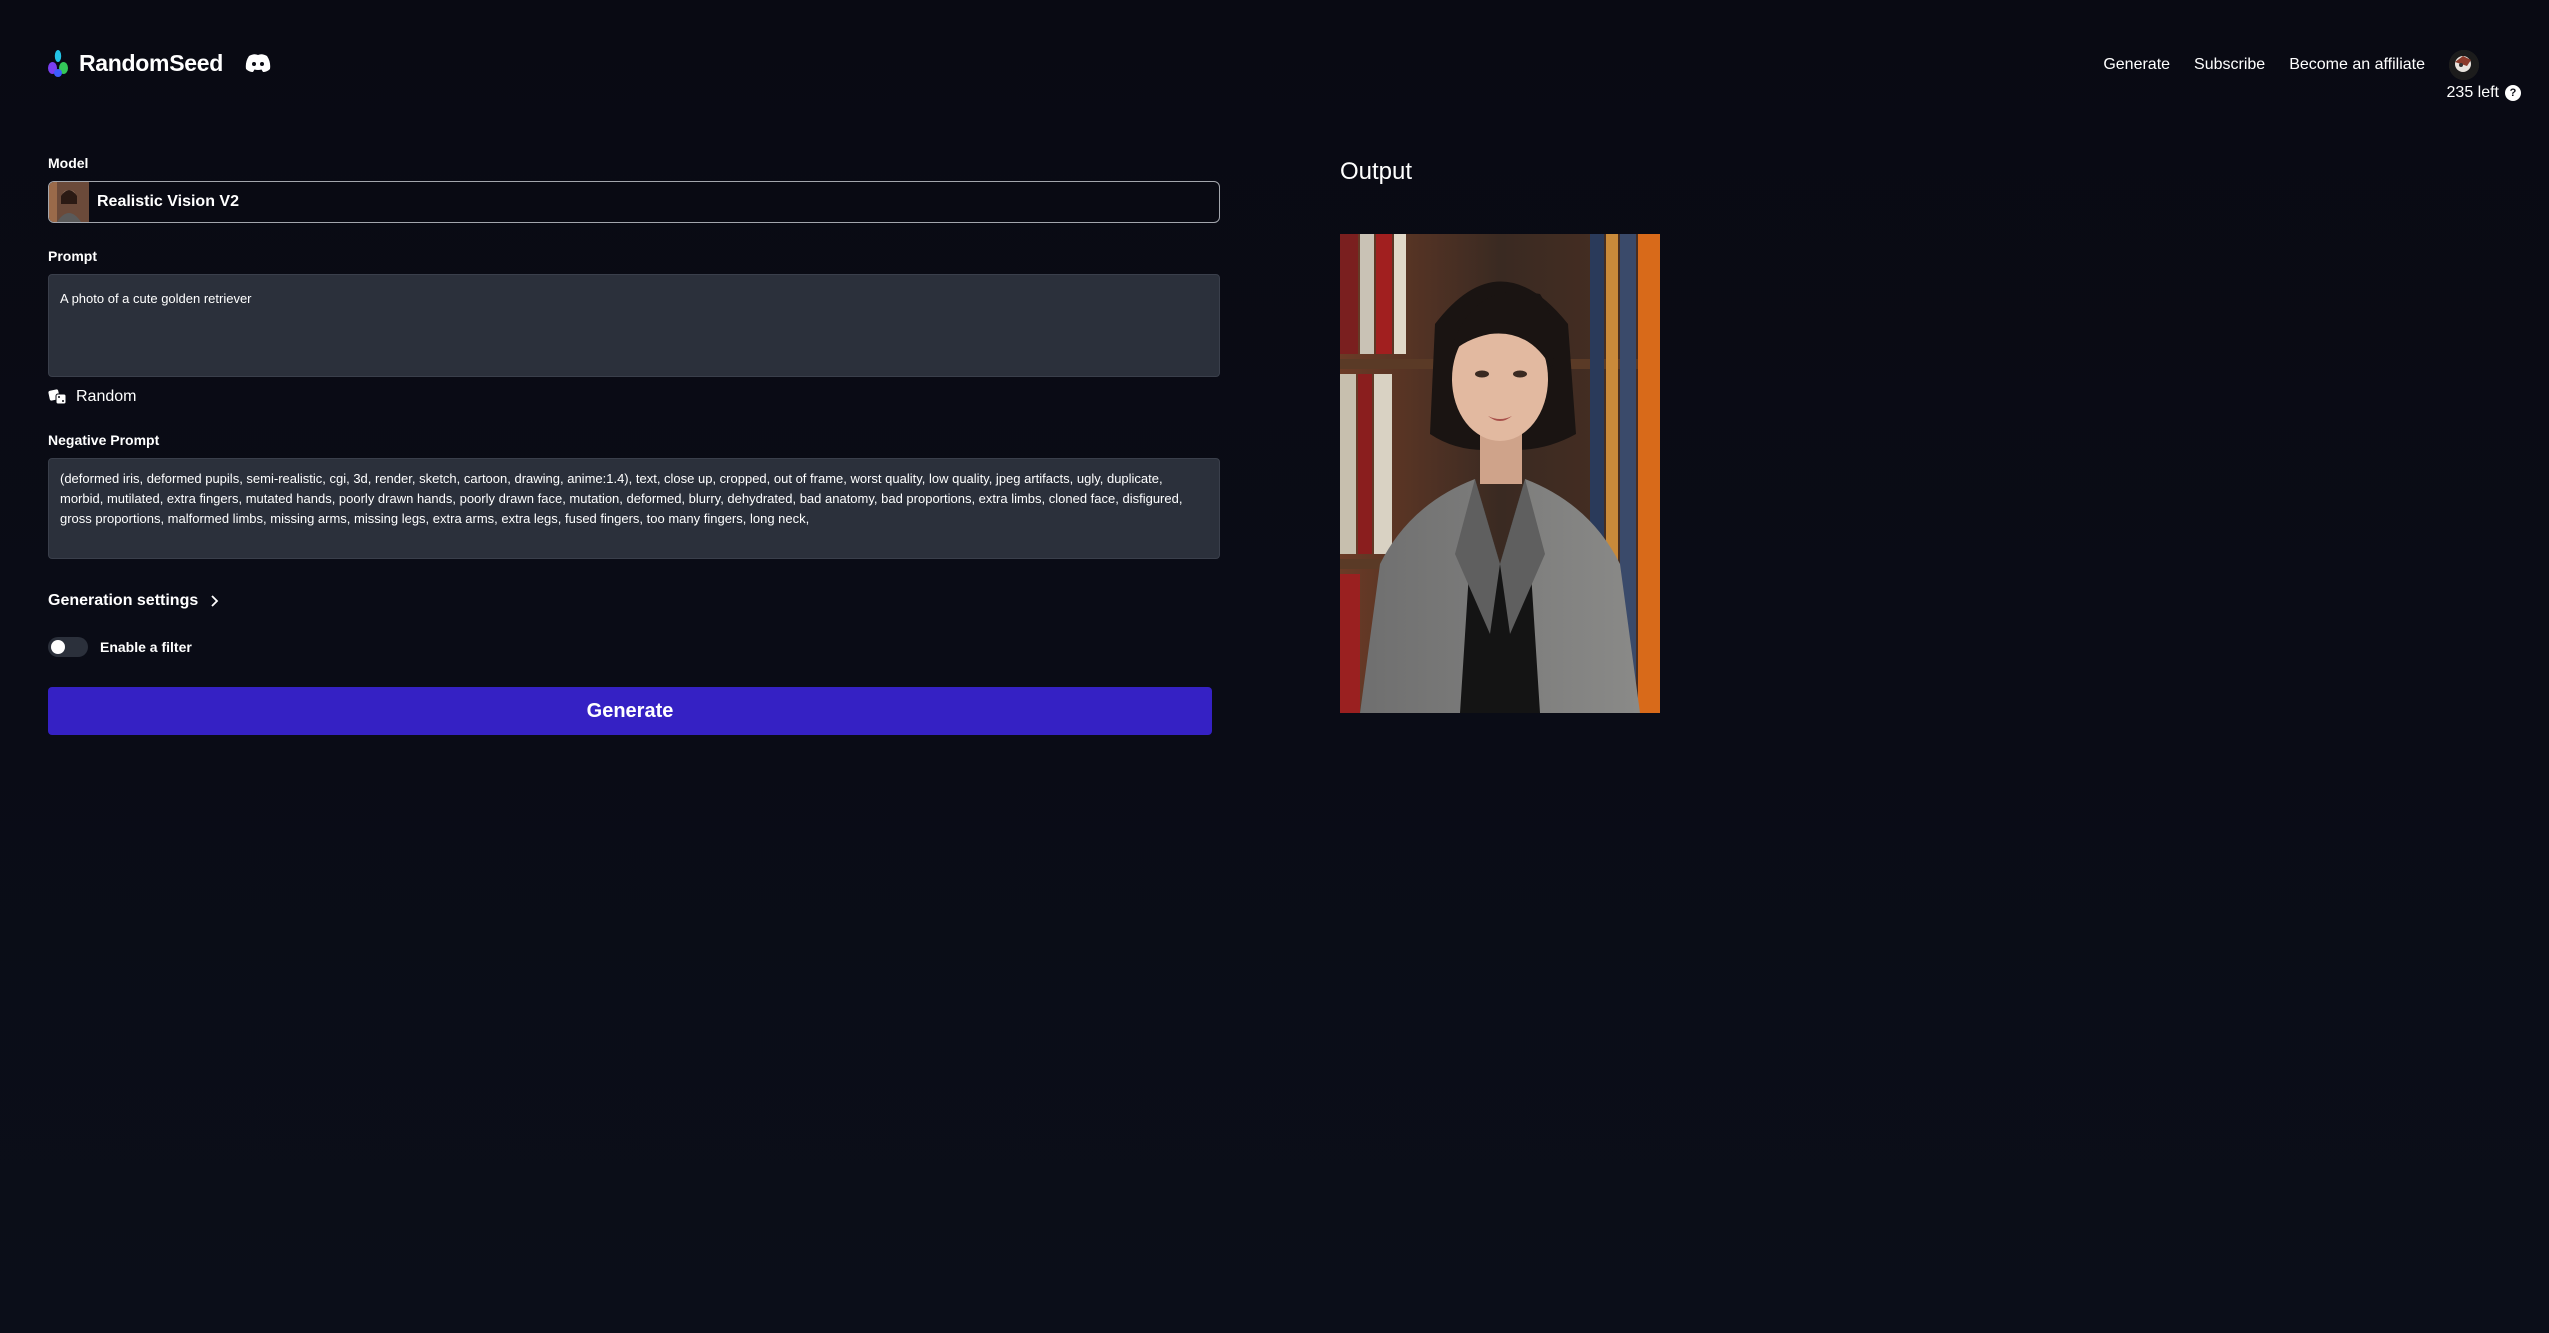  What do you see at coordinates (634, 325) in the screenshot?
I see `prompt-input: A photo of a cute golden retriever` at bounding box center [634, 325].